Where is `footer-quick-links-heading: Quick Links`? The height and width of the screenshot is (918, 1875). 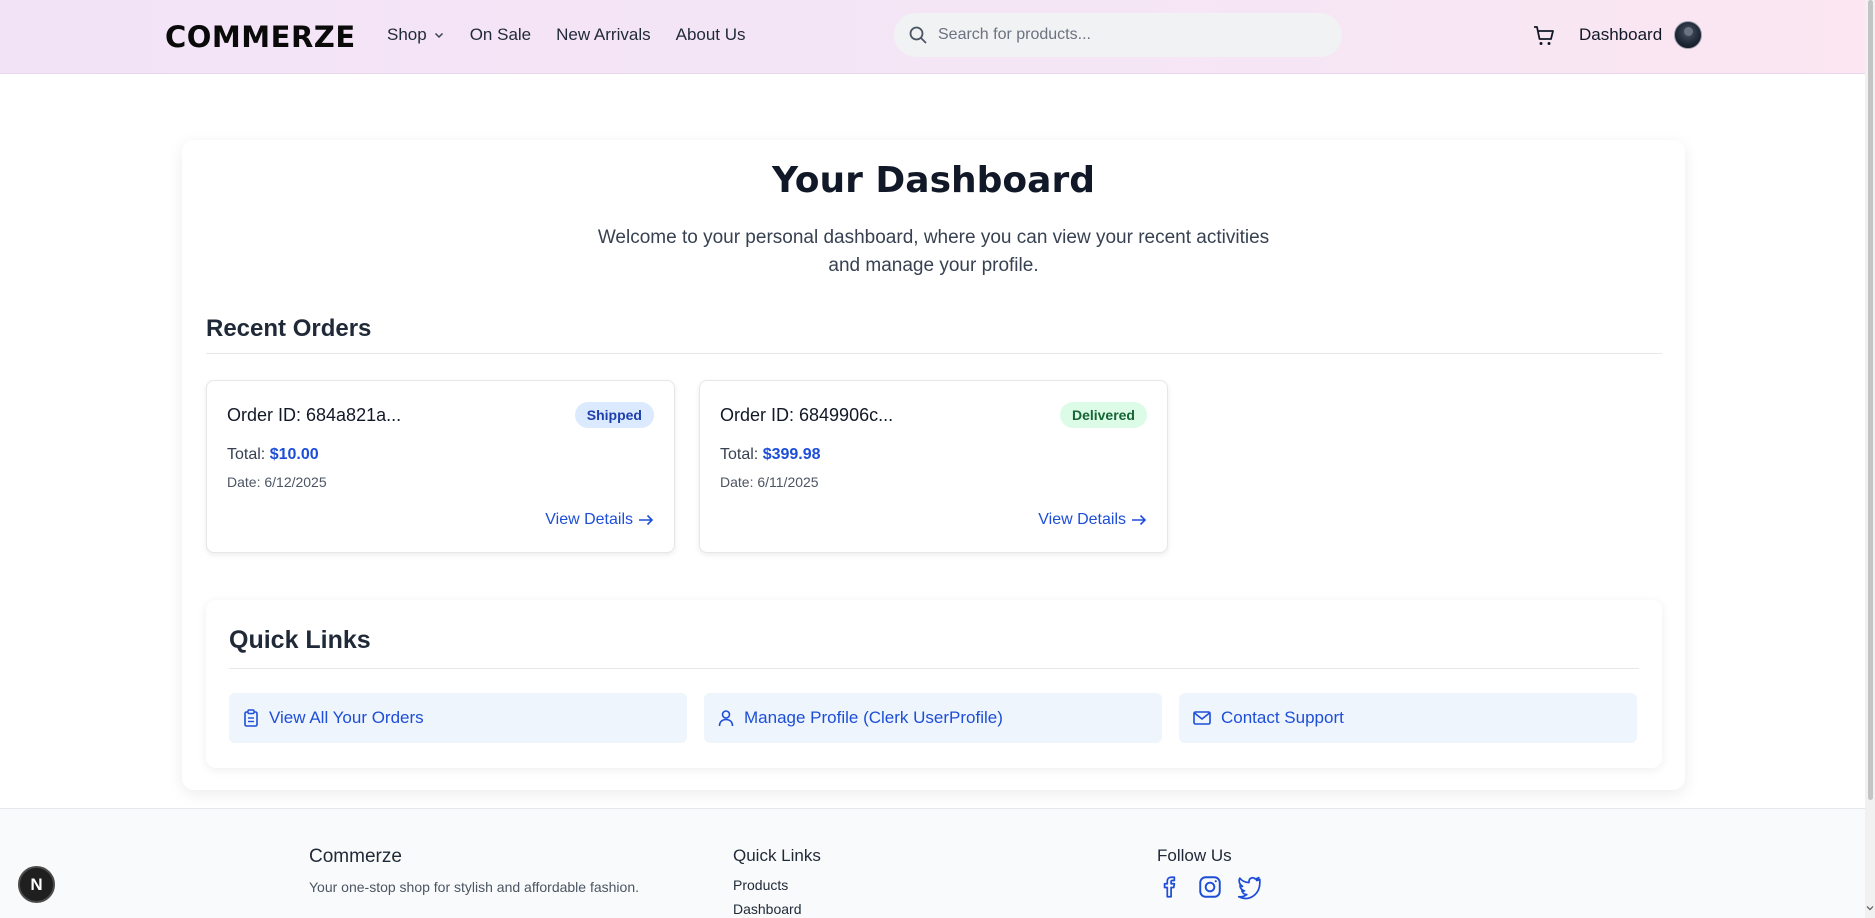 footer-quick-links-heading: Quick Links is located at coordinates (777, 855).